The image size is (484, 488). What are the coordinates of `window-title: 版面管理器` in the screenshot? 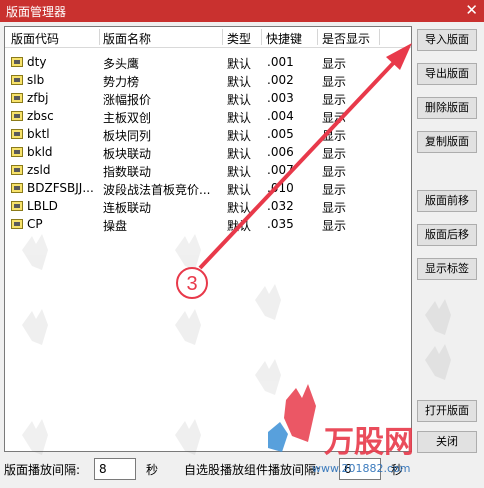 It's located at (36, 12).